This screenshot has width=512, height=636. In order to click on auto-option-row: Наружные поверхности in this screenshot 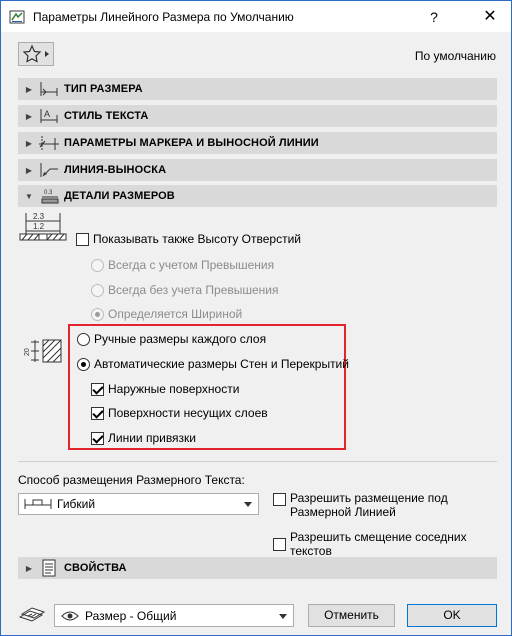, I will do `click(165, 389)`.